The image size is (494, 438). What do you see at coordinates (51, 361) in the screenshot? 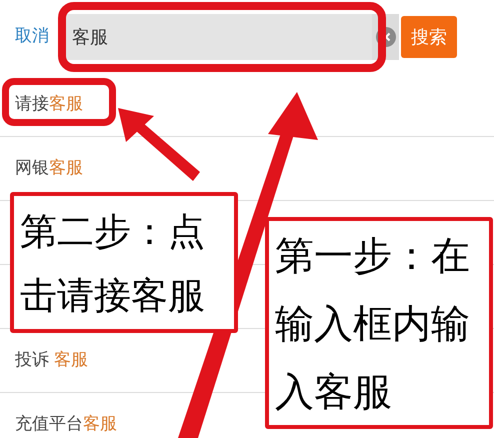
I see `result-item: 投诉 客服` at bounding box center [51, 361].